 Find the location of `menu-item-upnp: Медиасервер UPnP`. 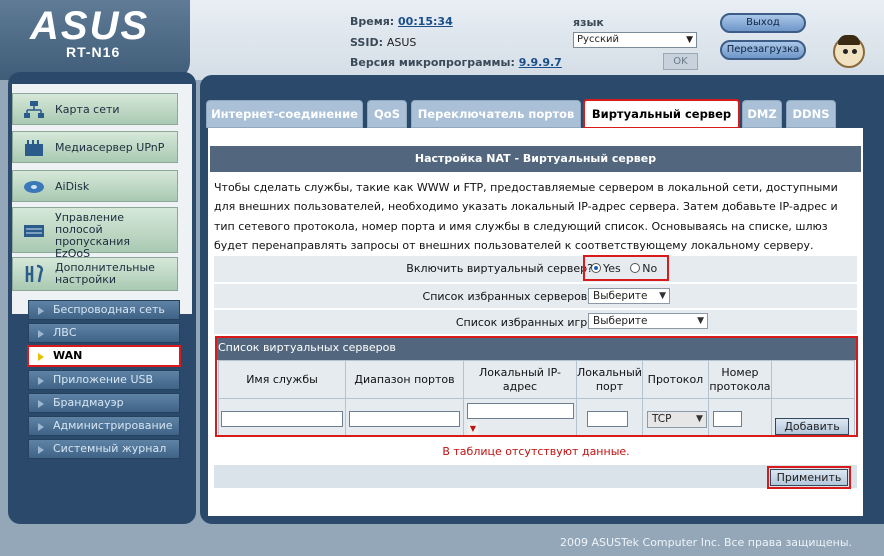

menu-item-upnp: Медиасервер UPnP is located at coordinates (95, 147).